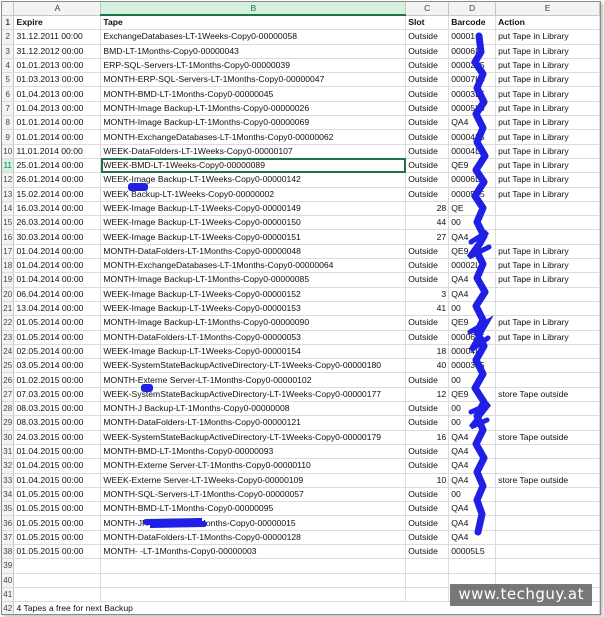  I want to click on row-header: 8, so click(8, 123).